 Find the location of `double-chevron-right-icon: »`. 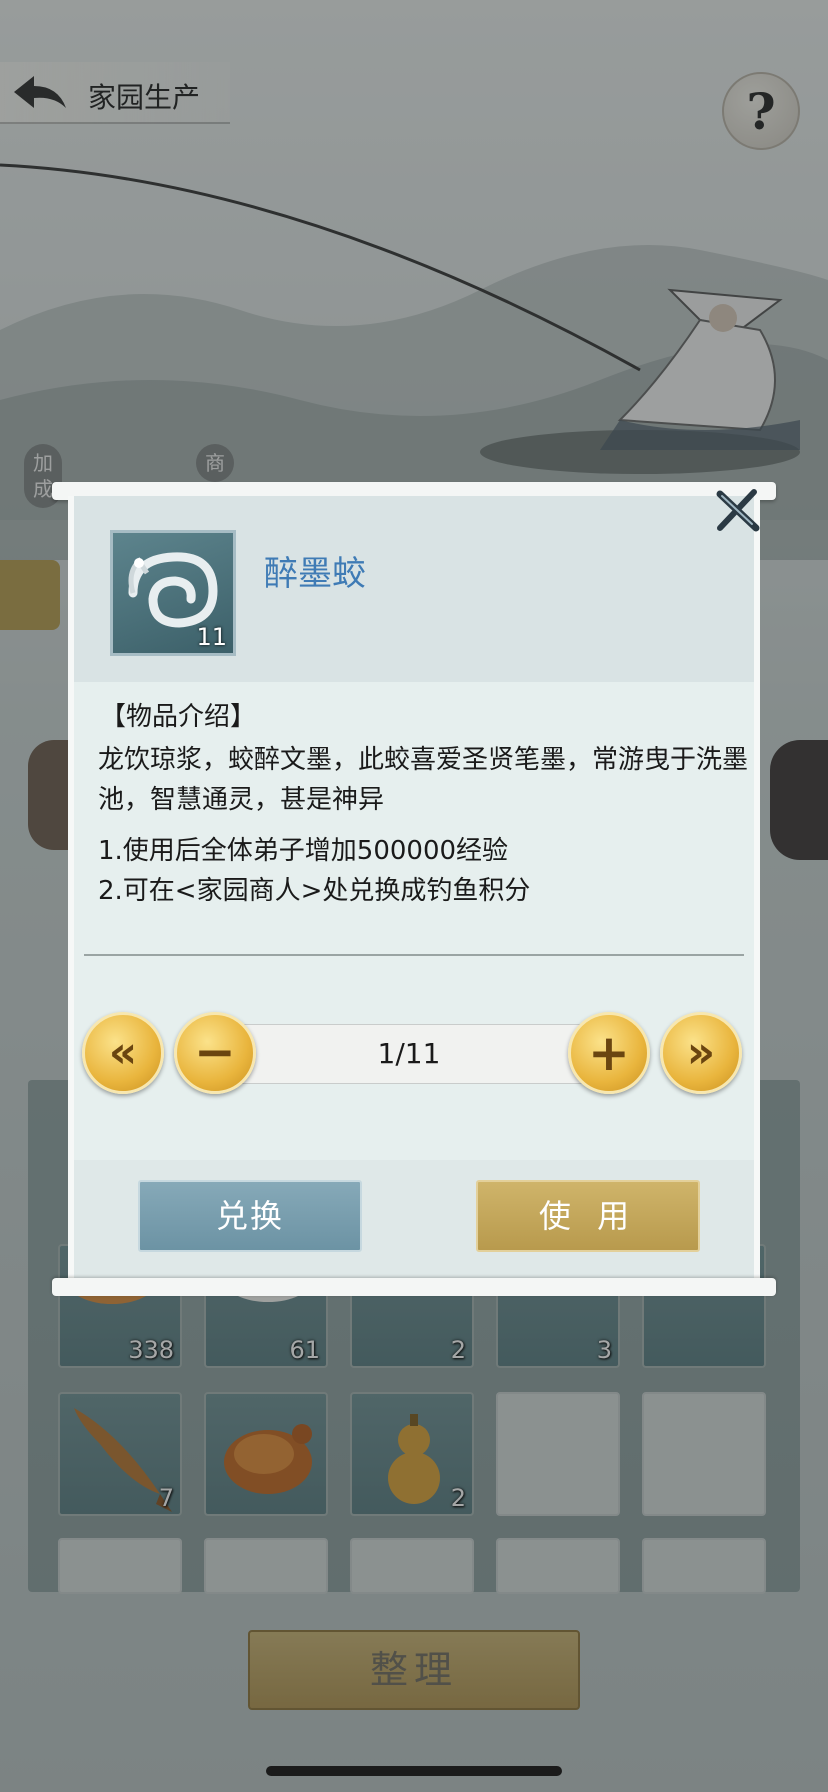

double-chevron-right-icon: » is located at coordinates (701, 1052).